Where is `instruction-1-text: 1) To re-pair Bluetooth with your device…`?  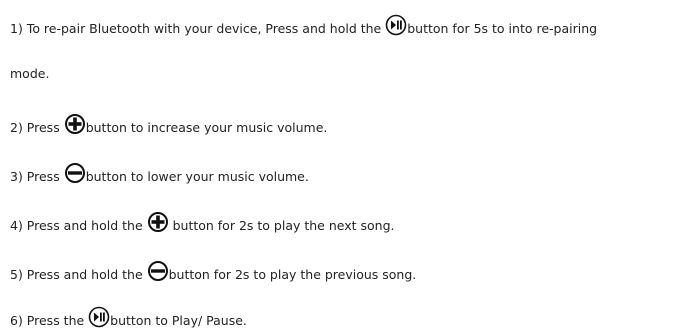
instruction-1-text: 1) To re-pair Bluetooth with your device… is located at coordinates (198, 28).